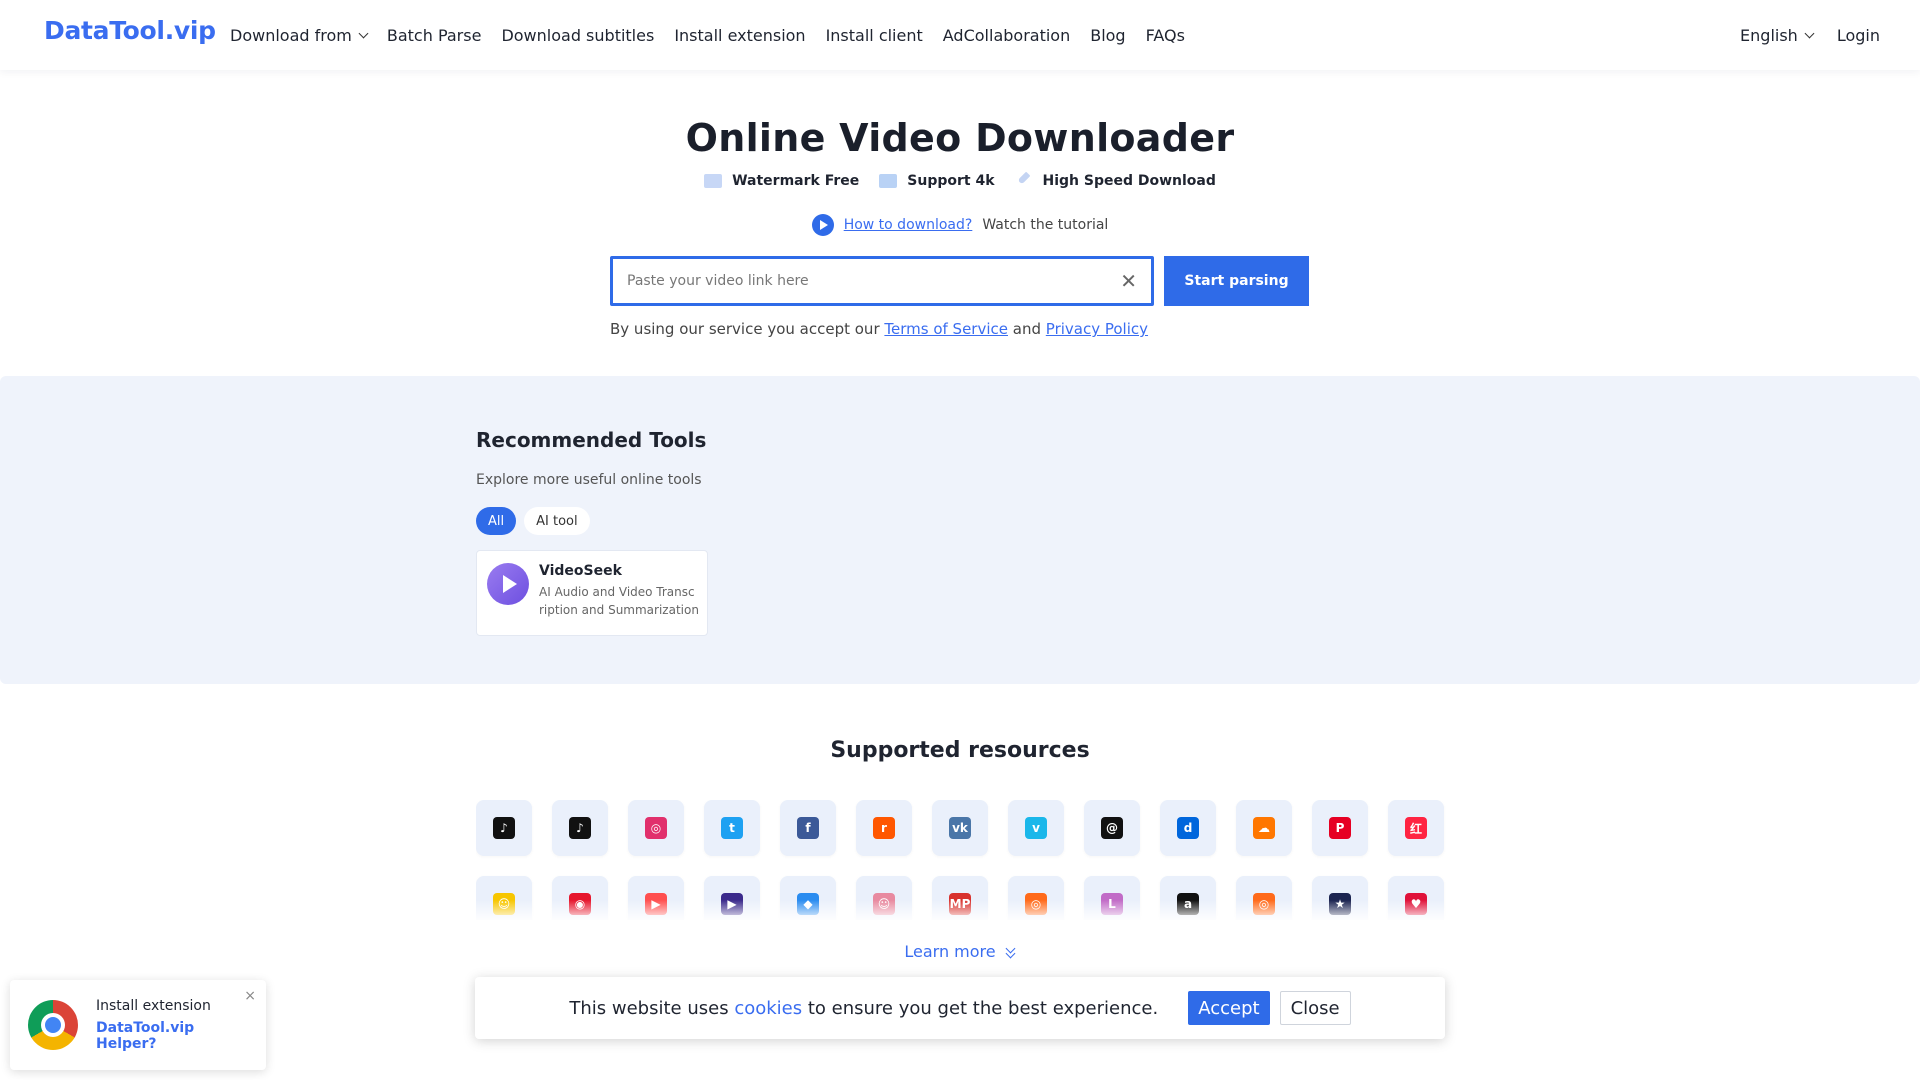 The height and width of the screenshot is (1080, 1920). I want to click on install-extension-popup: Install extension DataTool.vip Helper? ×, so click(138, 1025).